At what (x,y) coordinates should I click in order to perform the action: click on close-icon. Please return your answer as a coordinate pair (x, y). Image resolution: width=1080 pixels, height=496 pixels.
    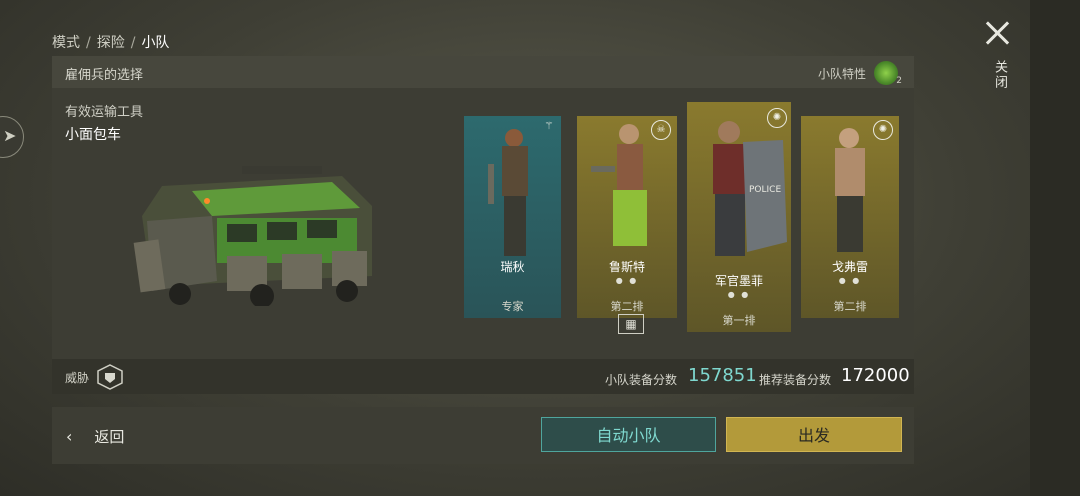
    Looking at the image, I should click on (997, 33).